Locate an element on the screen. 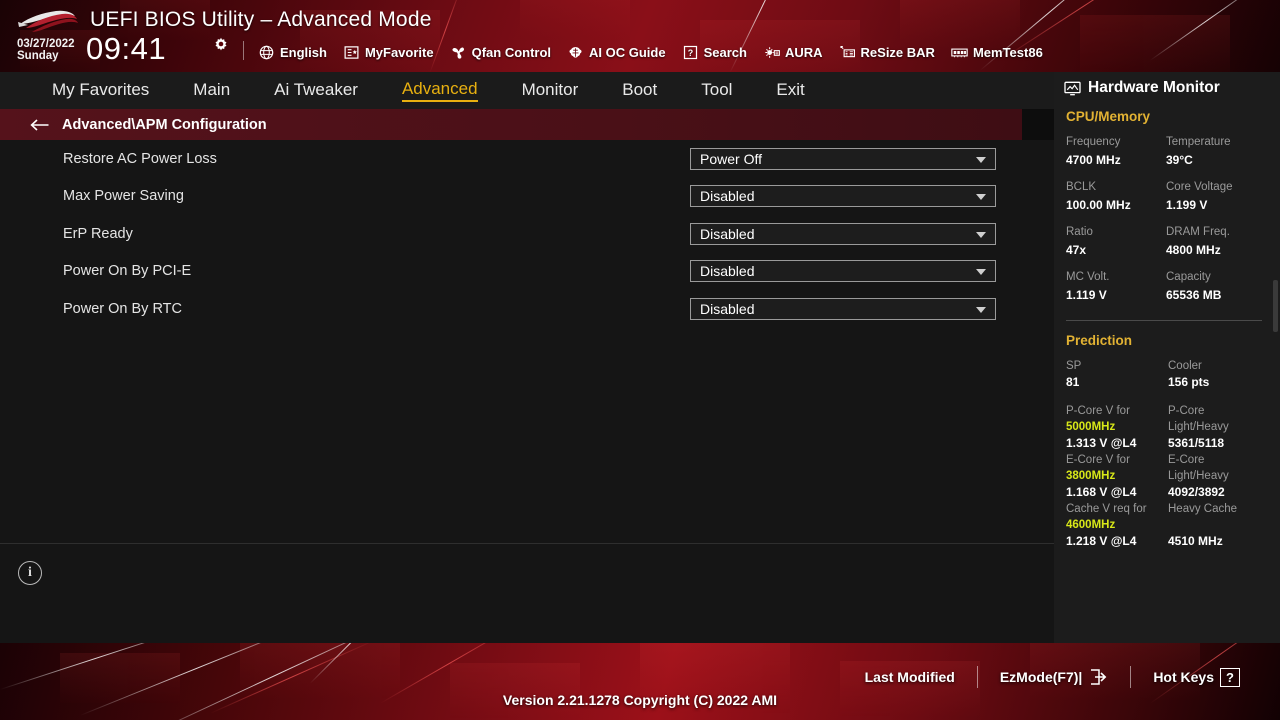  prediction-value: 5361/5118 is located at coordinates (1196, 443).